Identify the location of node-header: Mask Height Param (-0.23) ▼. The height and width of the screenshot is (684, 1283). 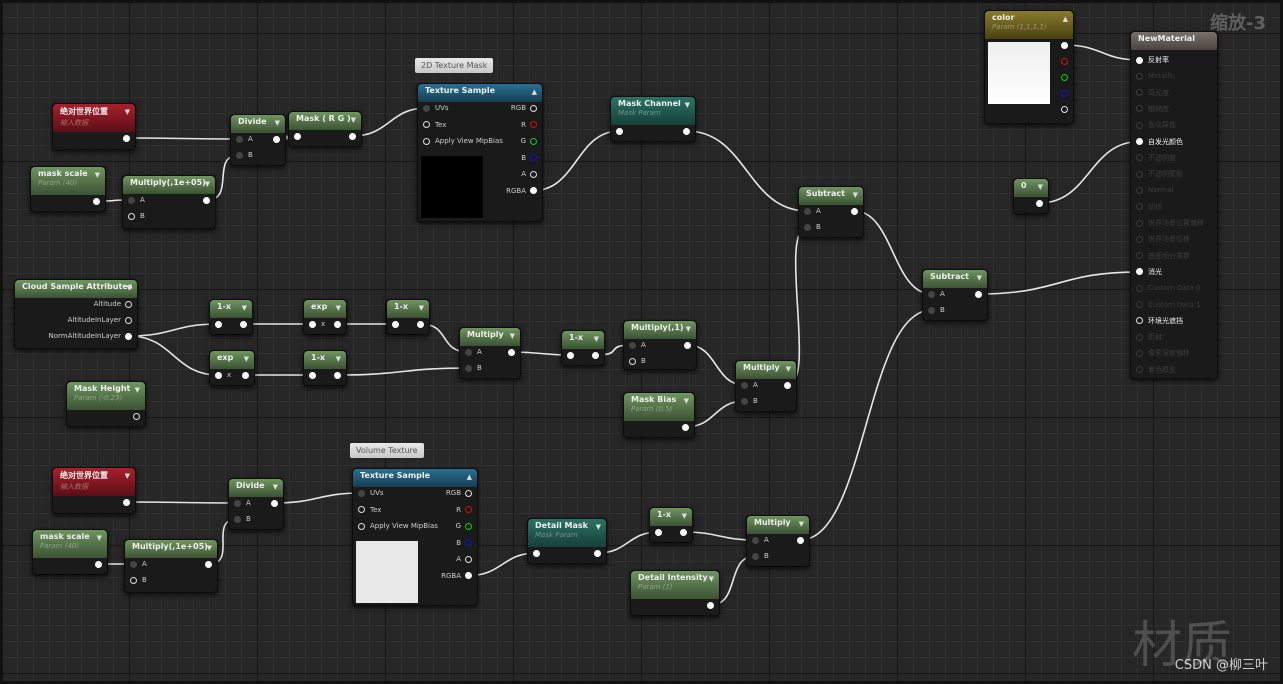
(106, 396).